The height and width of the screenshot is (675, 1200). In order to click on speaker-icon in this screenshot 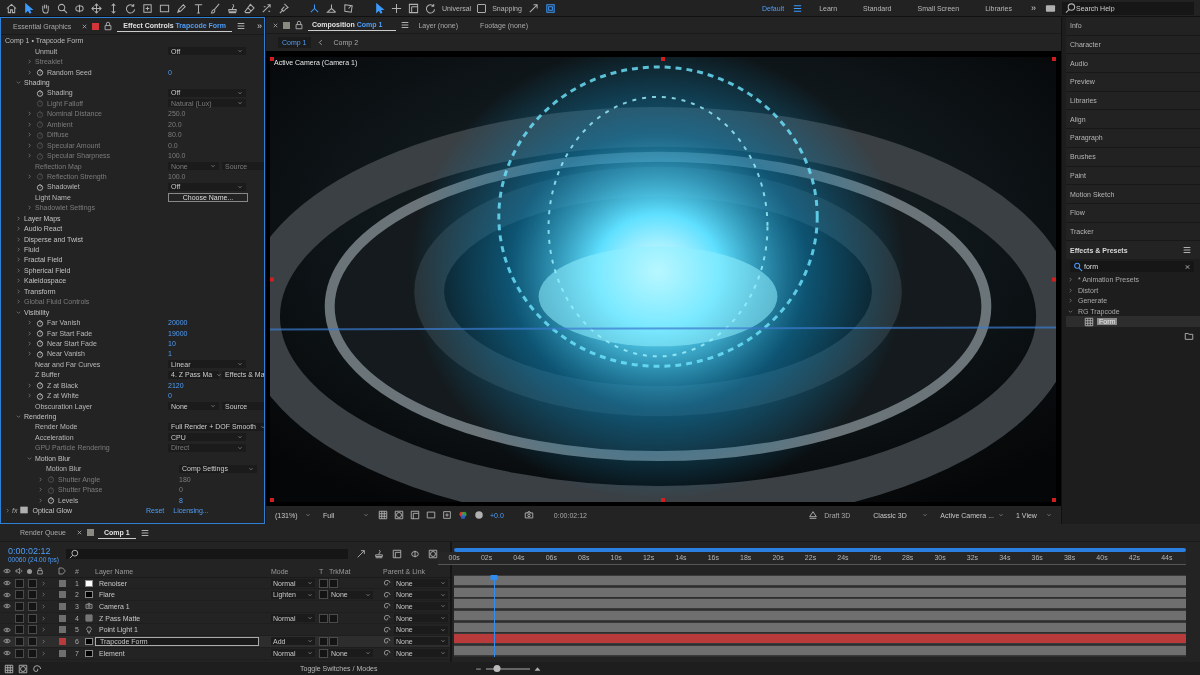, I will do `click(19, 571)`.